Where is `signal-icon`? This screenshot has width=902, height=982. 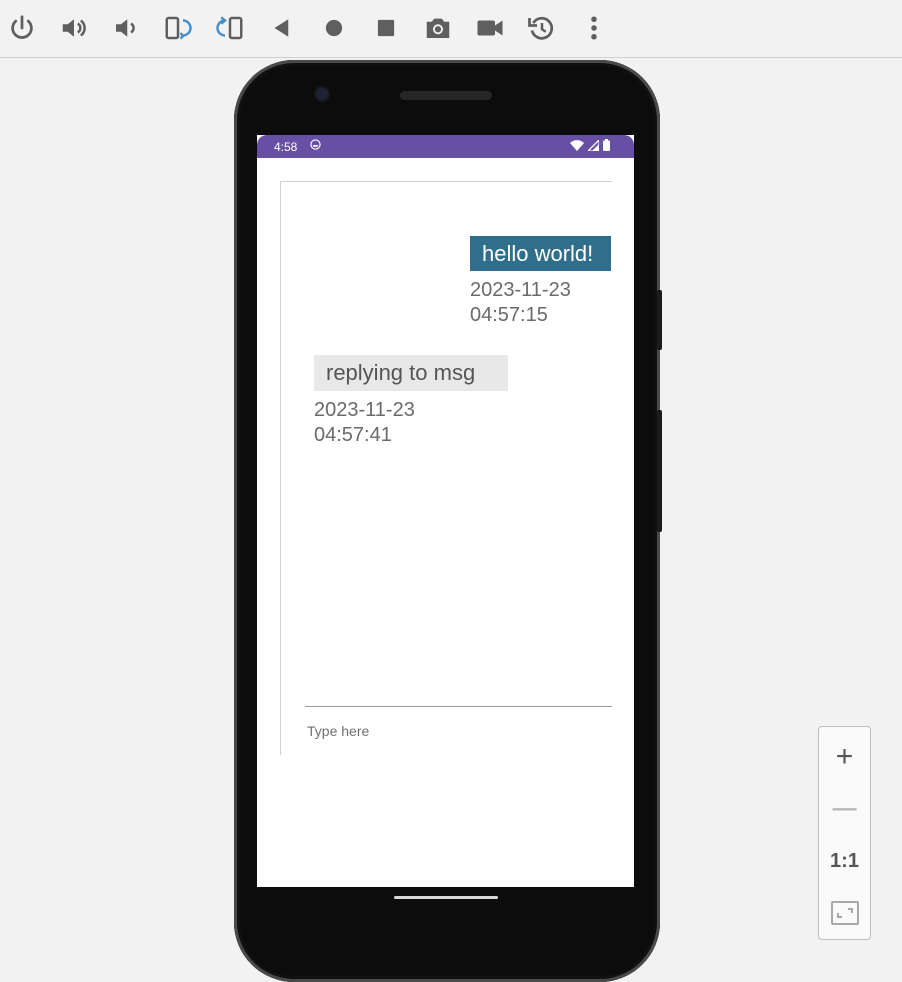
signal-icon is located at coordinates (593, 145).